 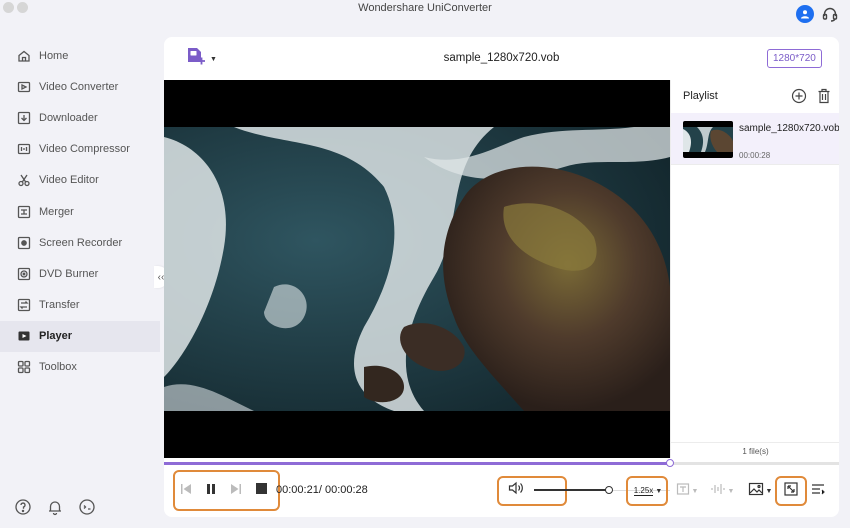 What do you see at coordinates (297, 490) in the screenshot?
I see `current-time: 00:00:21` at bounding box center [297, 490].